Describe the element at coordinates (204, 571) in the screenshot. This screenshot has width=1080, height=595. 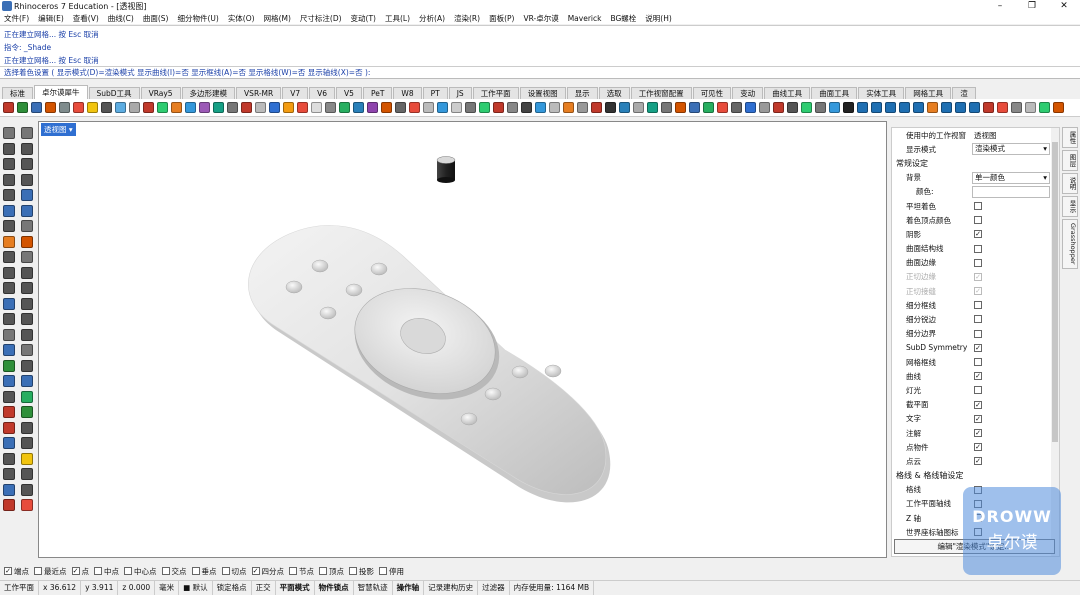
I see `osnap-option: 垂点` at that location.